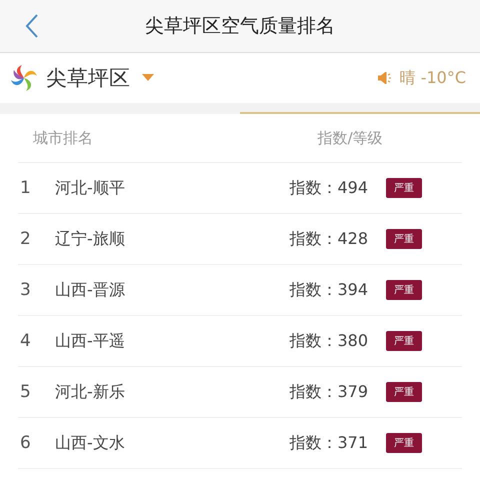  What do you see at coordinates (433, 78) in the screenshot?
I see `weather-text: 晴 -10°C` at bounding box center [433, 78].